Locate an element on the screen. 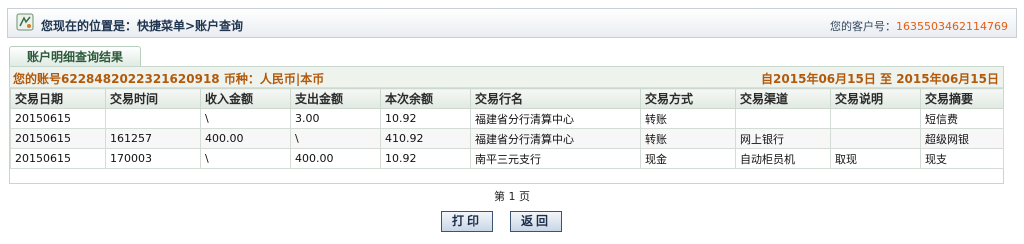  column-header: 交易渠道 is located at coordinates (783, 98).